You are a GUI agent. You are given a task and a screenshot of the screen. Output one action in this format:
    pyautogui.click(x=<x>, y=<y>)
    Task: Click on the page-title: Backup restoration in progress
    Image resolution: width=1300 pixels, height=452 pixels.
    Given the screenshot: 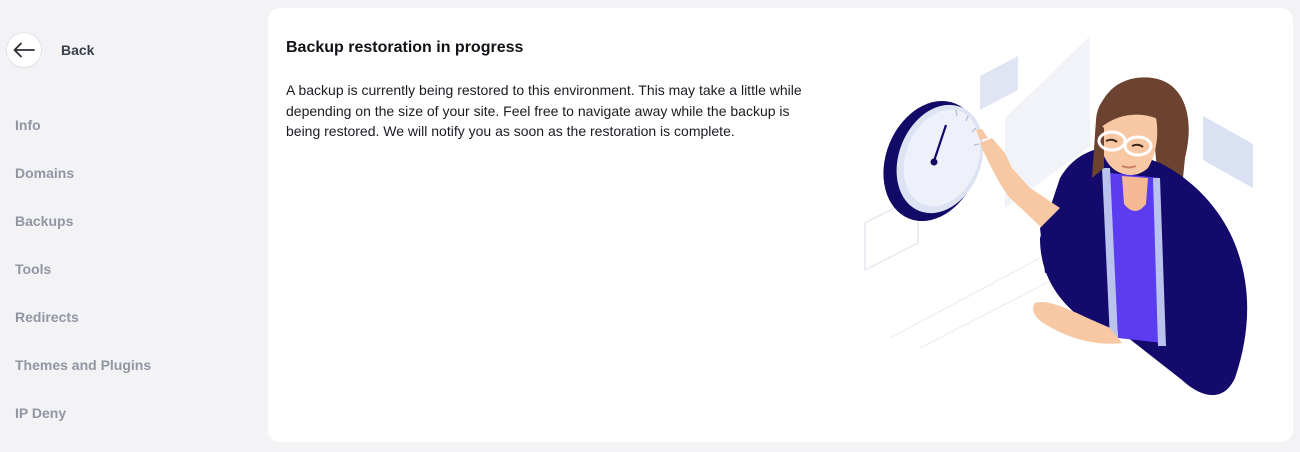 What is the action you would take?
    pyautogui.click(x=405, y=47)
    